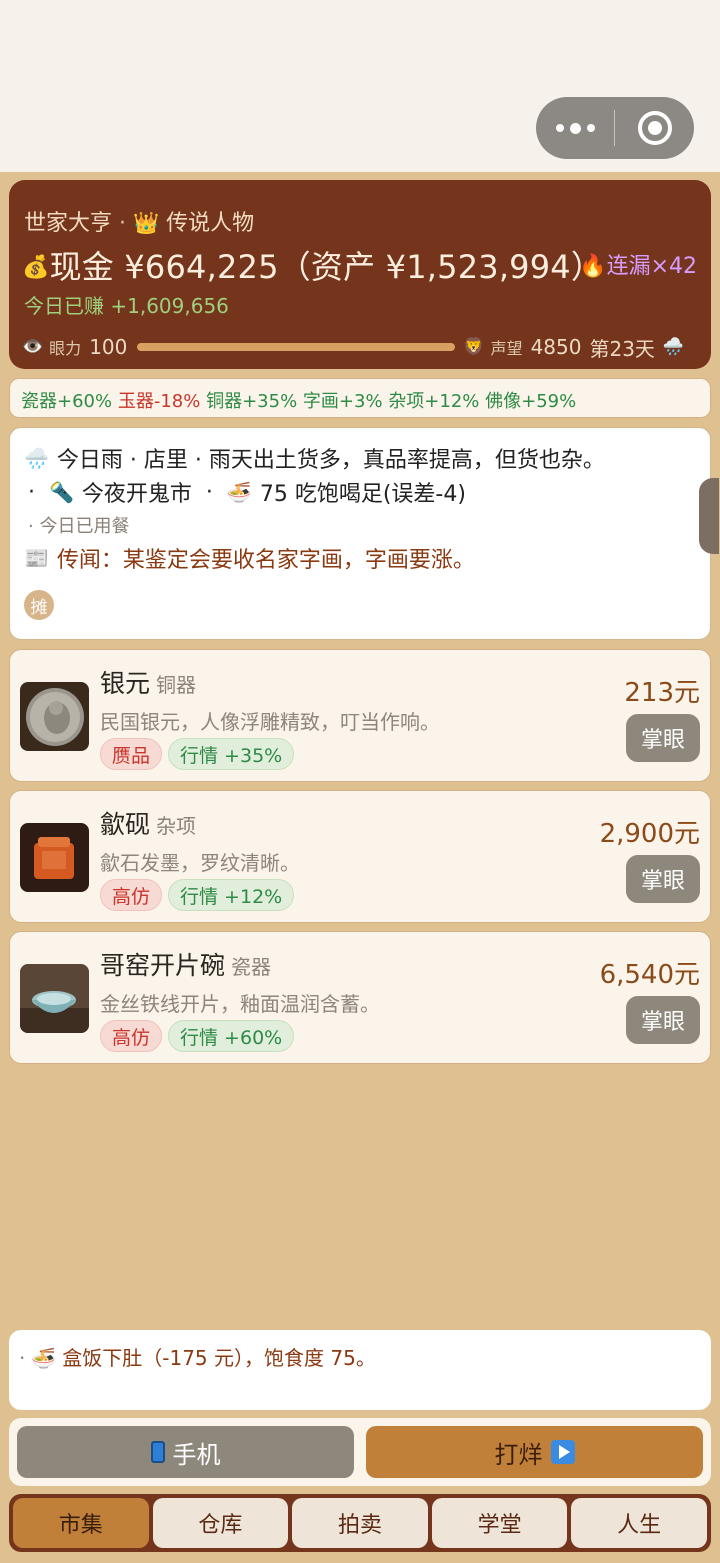 This screenshot has width=720, height=1563. I want to click on meal-status: · 今日已用餐, so click(79, 526).